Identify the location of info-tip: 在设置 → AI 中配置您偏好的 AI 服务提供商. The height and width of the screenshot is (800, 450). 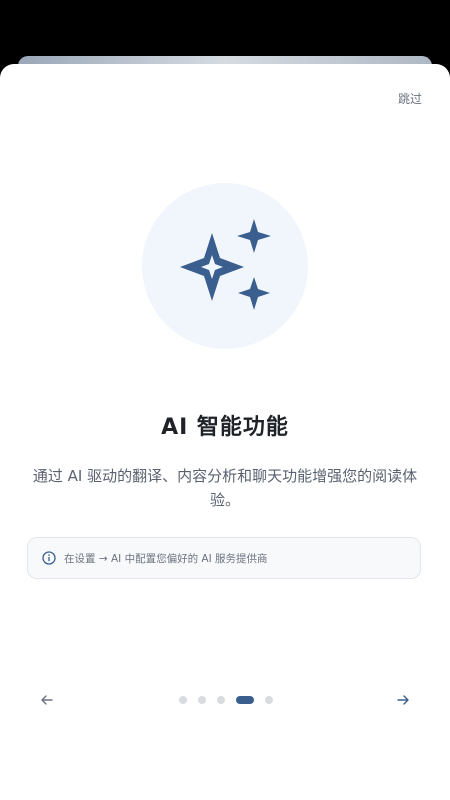
(224, 558).